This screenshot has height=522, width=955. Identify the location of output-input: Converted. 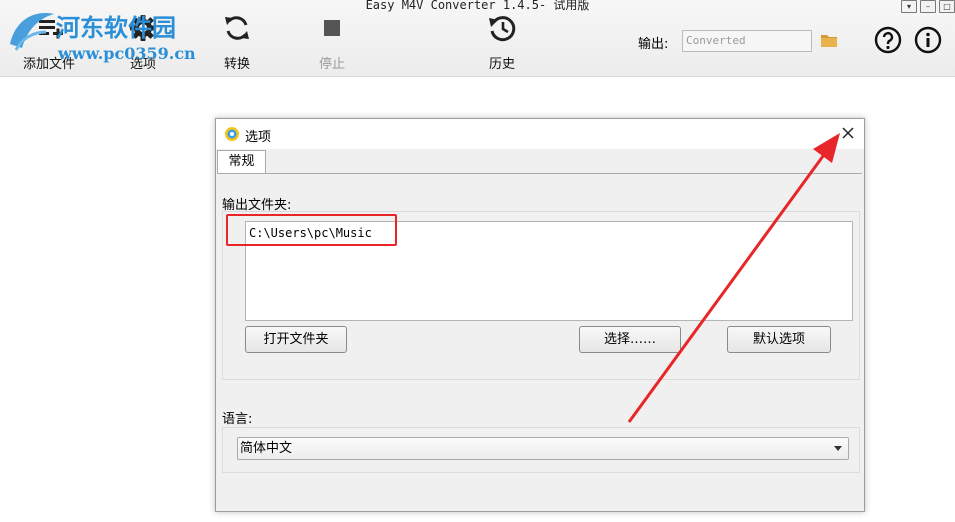
(747, 41).